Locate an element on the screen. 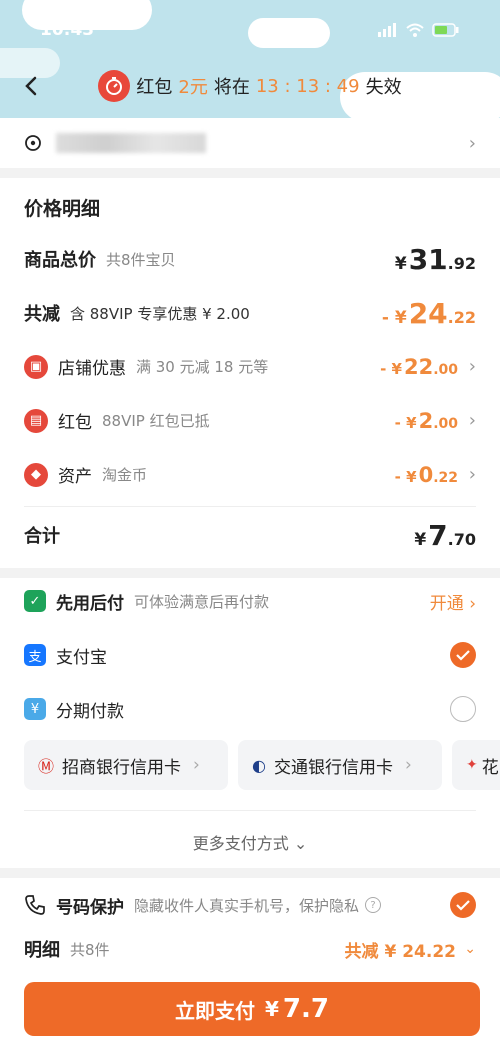 This screenshot has height=1045, width=500. total-note: 共8件宝贝 is located at coordinates (141, 259).